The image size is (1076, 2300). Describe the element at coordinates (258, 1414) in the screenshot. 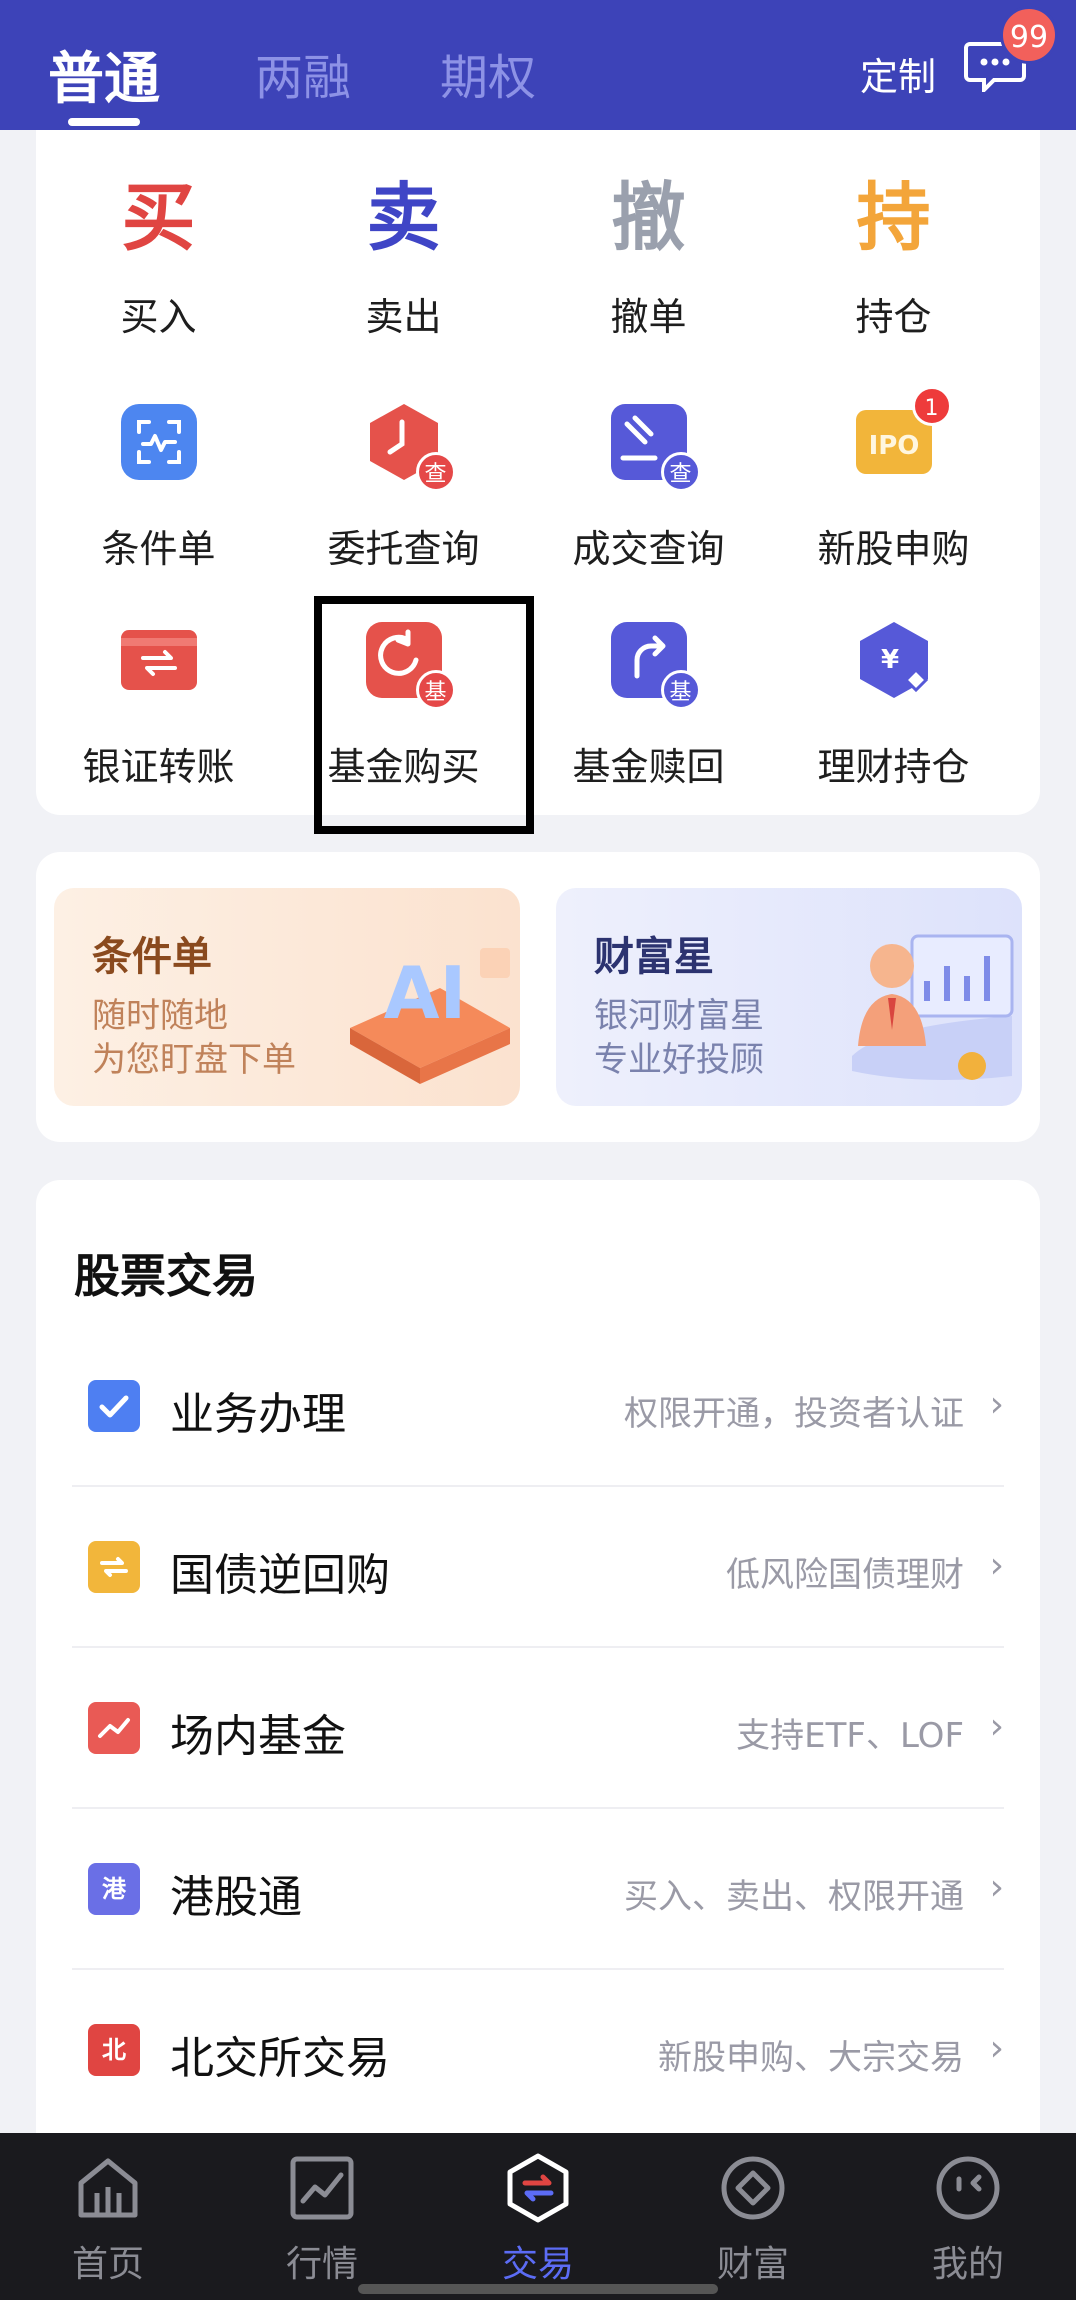

I see `list-item-title: 业务办理` at that location.